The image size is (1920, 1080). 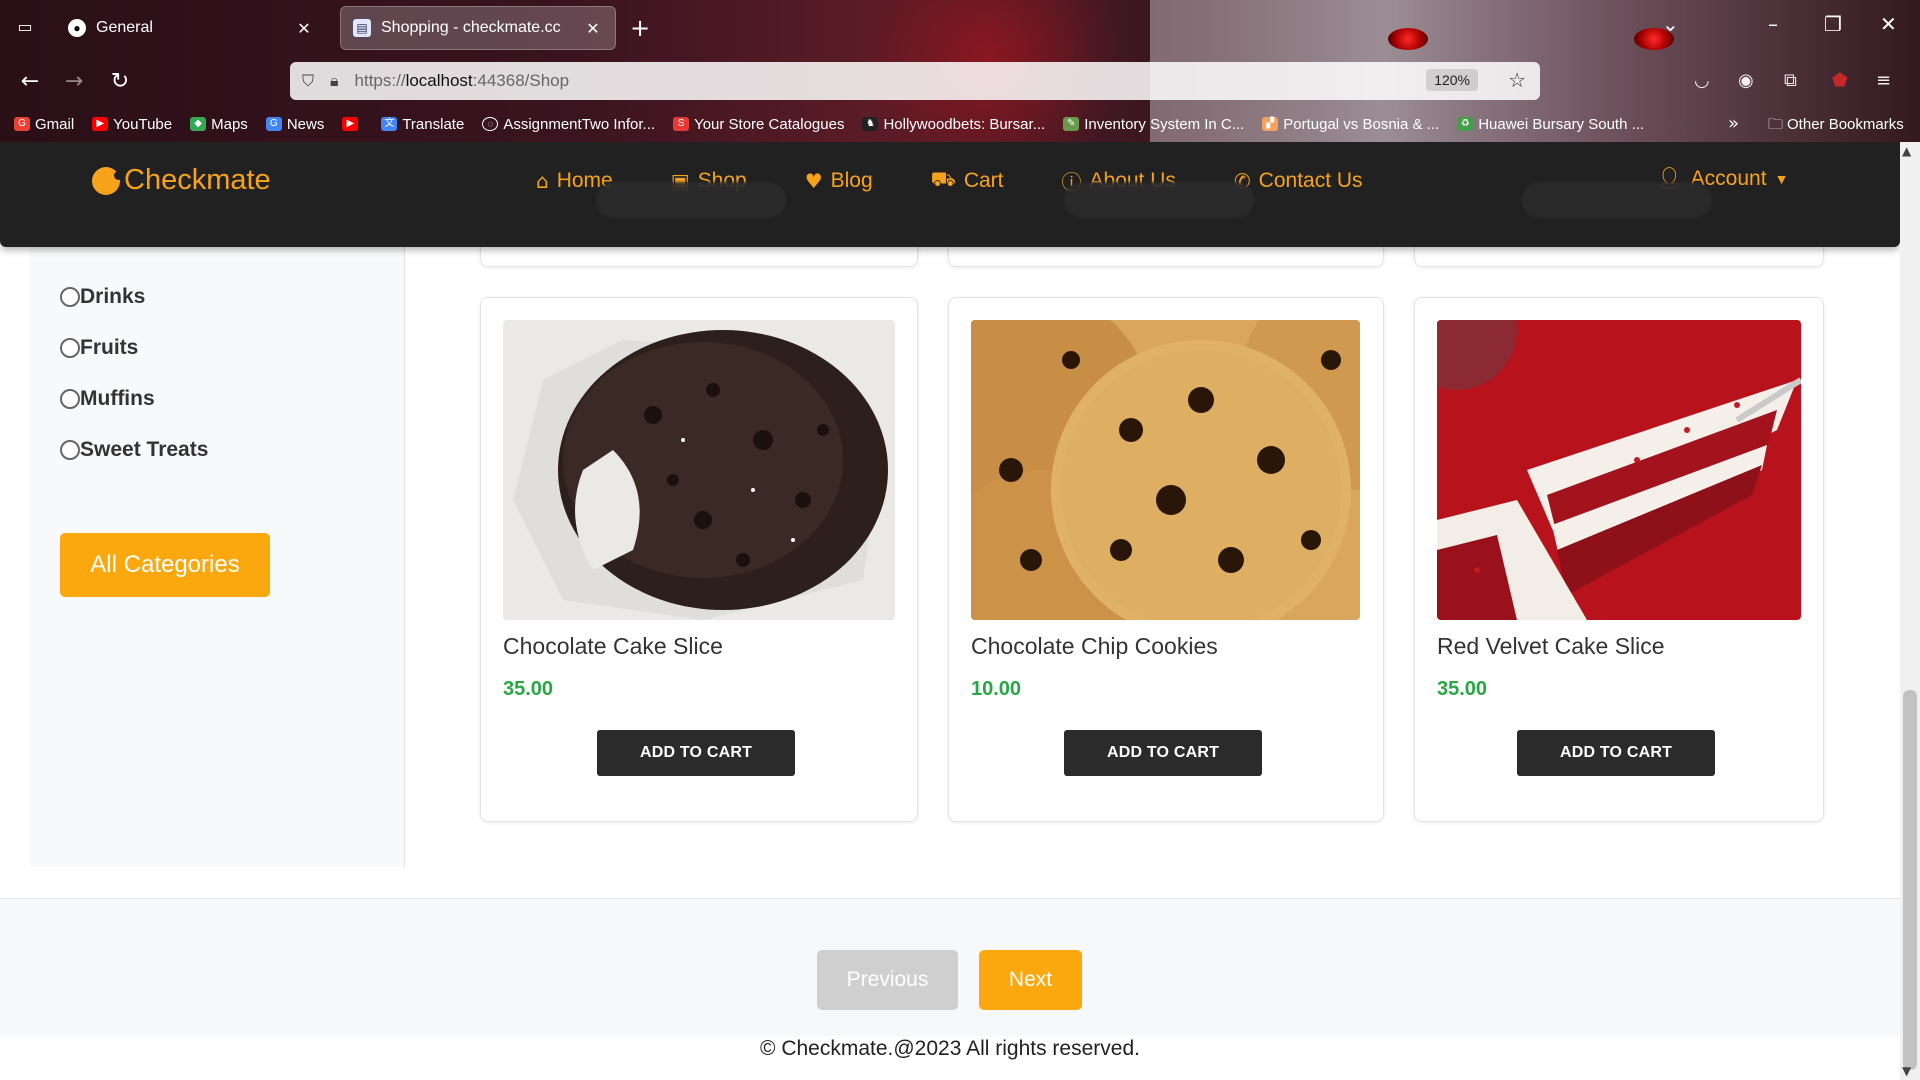 I want to click on menu-cart: ⛟ Cart, so click(x=967, y=180).